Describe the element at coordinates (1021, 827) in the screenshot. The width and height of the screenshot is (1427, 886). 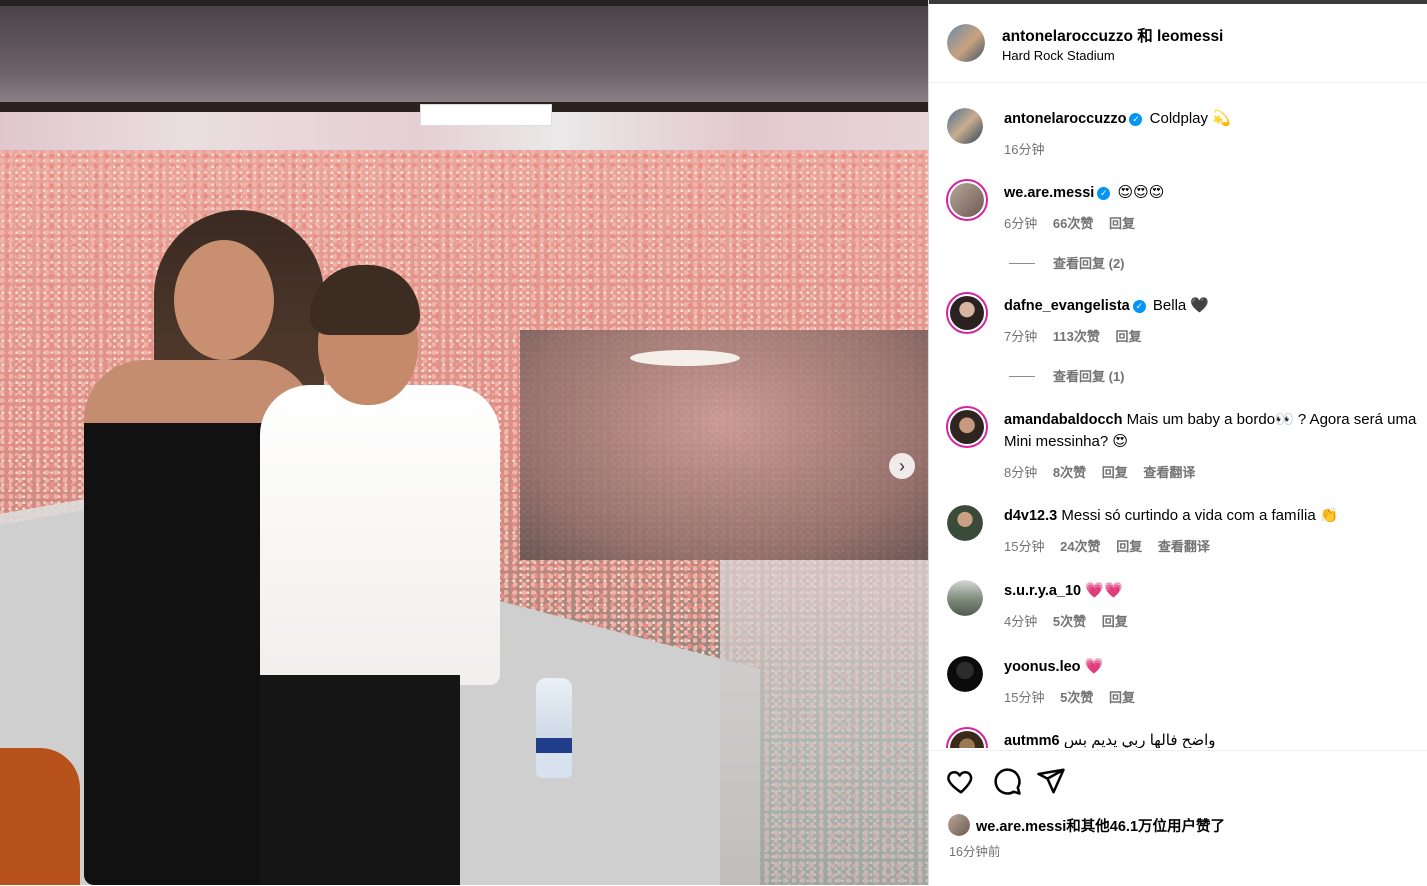
I see `likes-user: we.are.messi` at that location.